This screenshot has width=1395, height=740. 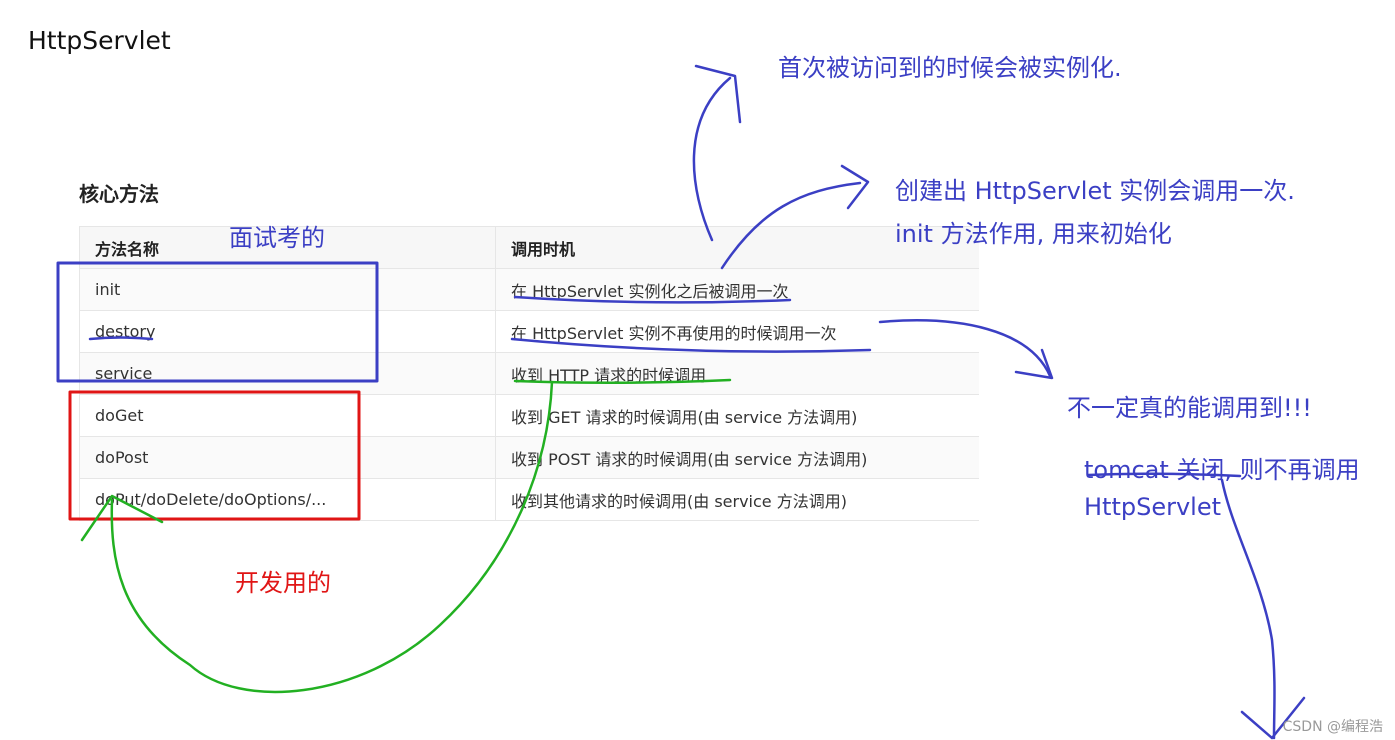 I want to click on destory-timing-underline, so click(x=691, y=345).